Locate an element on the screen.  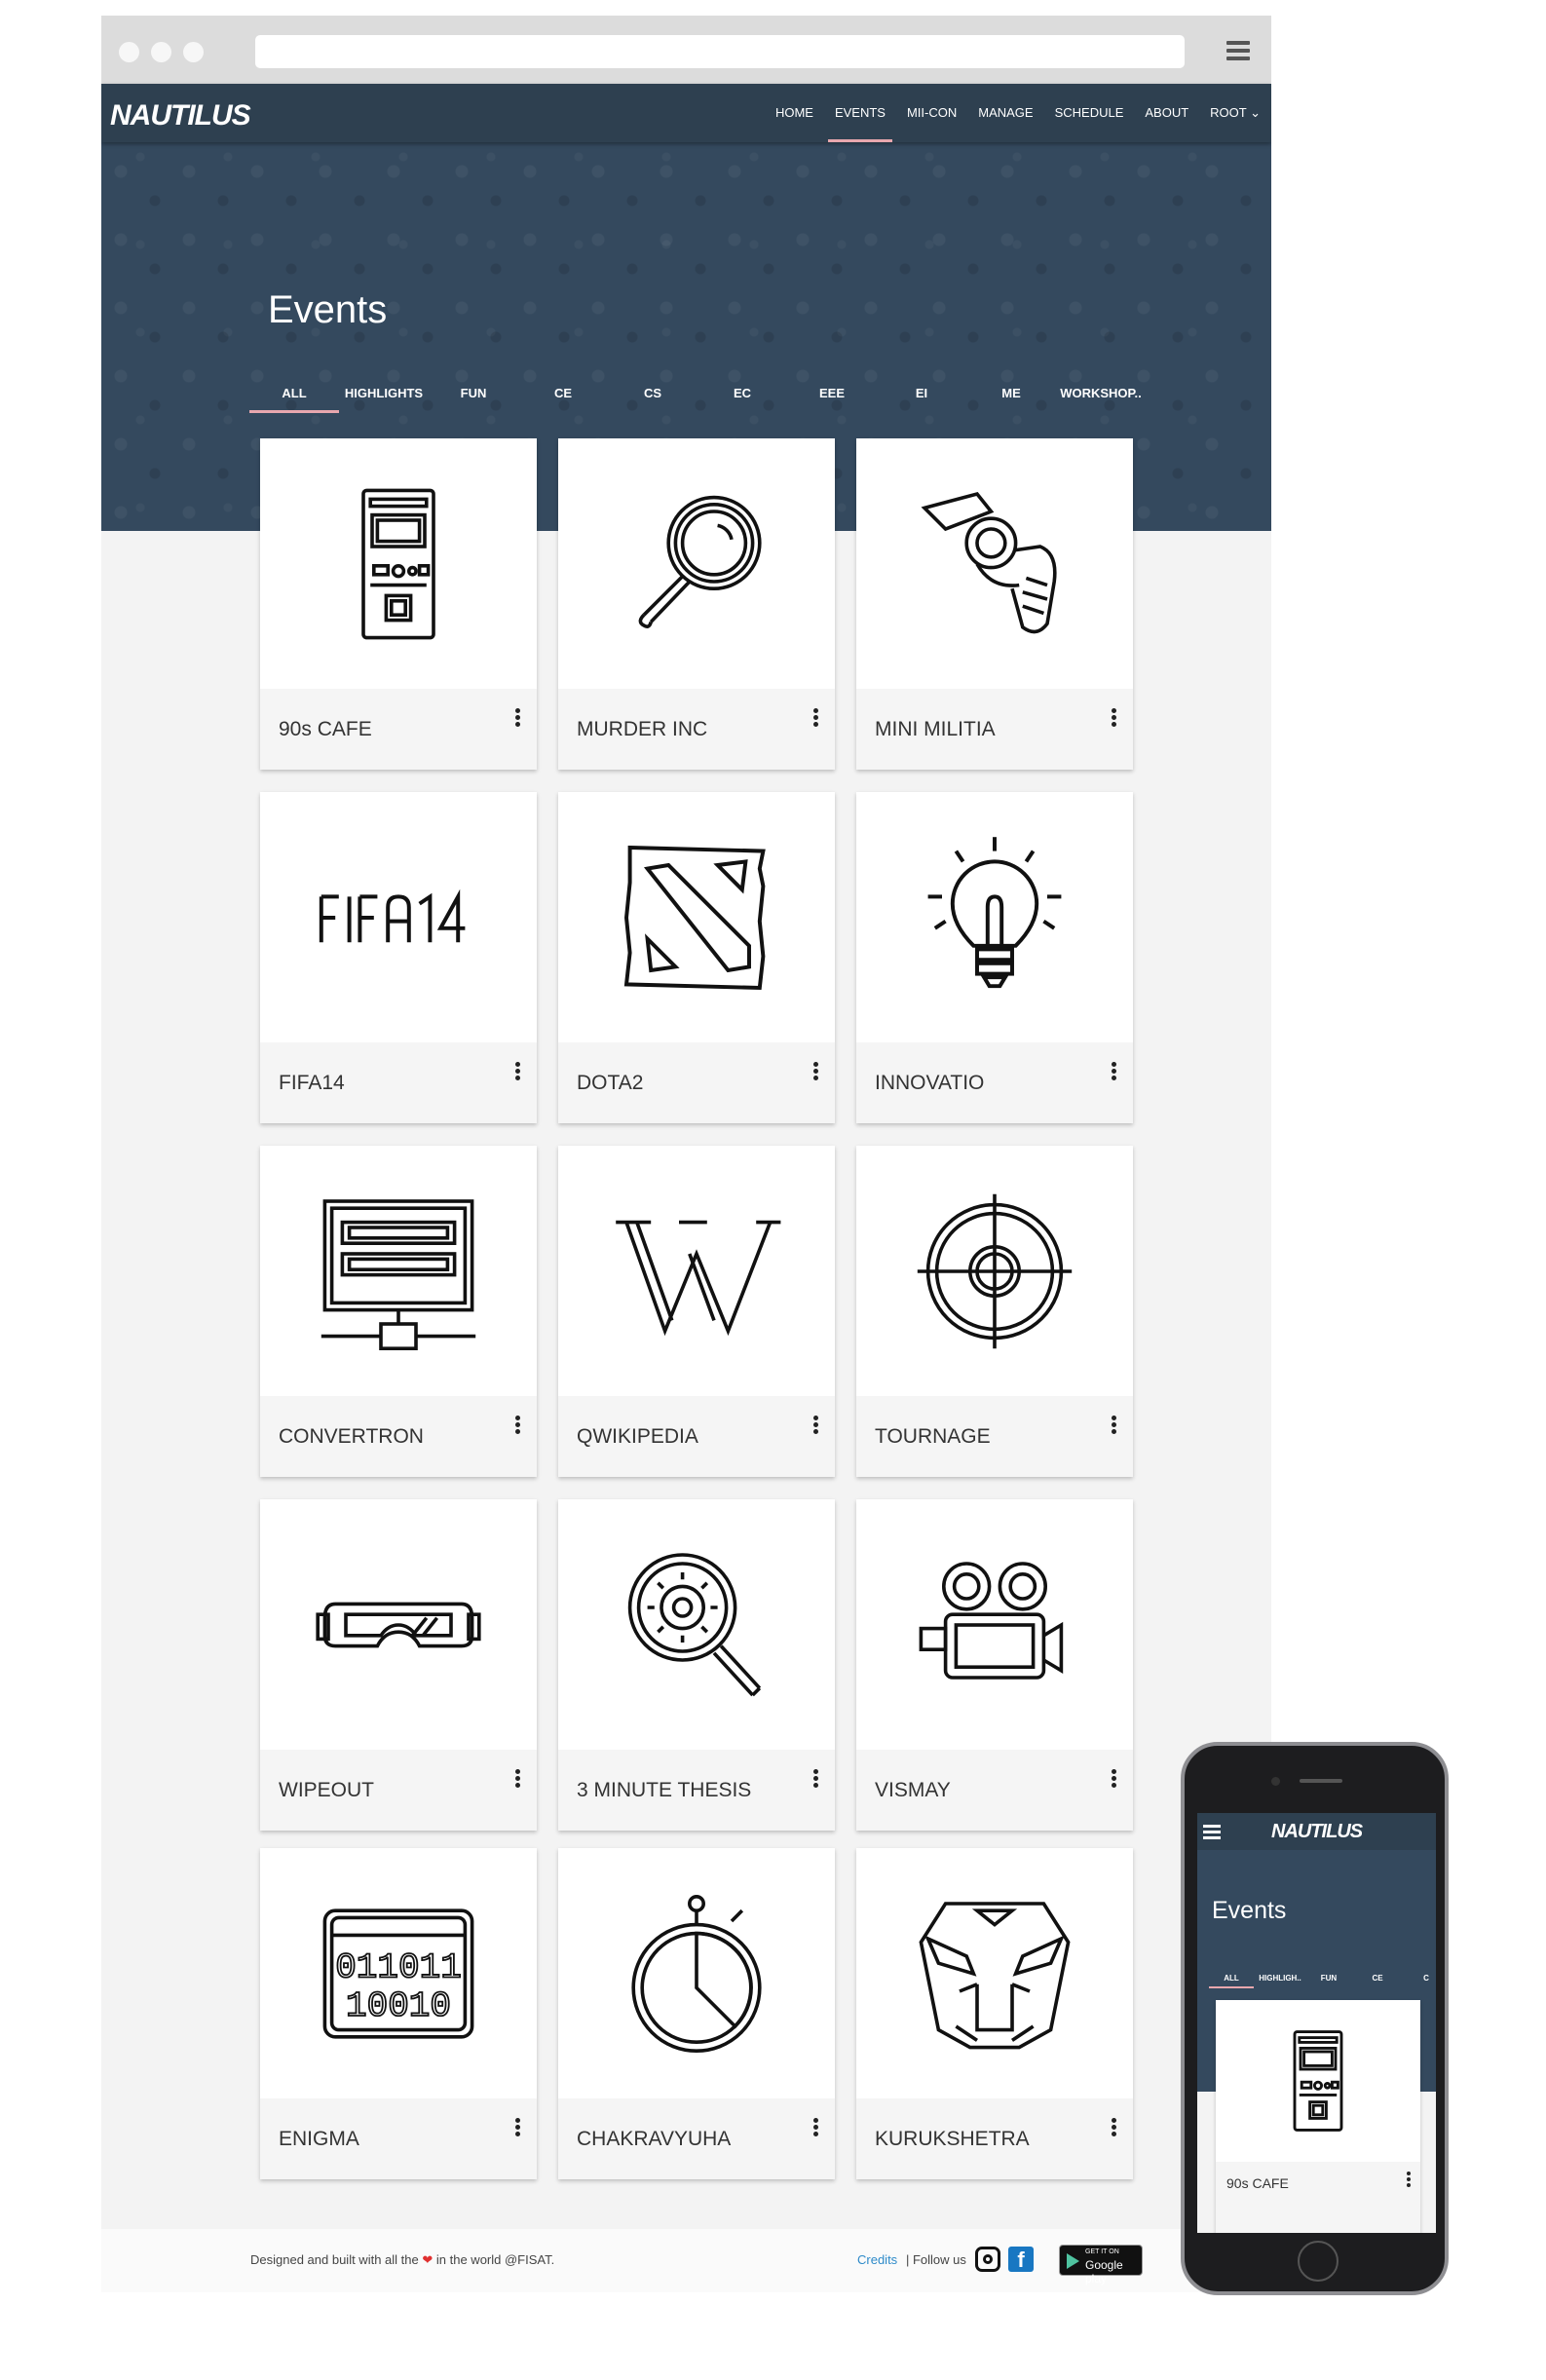
binary-code-icon: 011011 10010 is located at coordinates (398, 1973).